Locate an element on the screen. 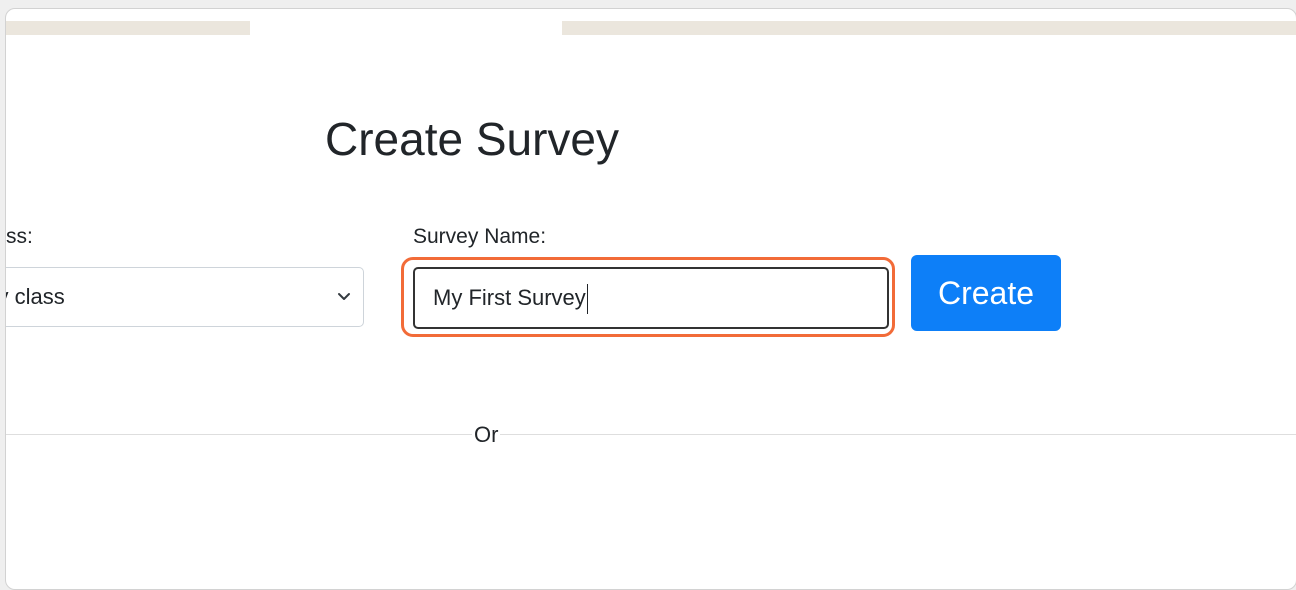 This screenshot has width=1296, height=590. create-button: Create is located at coordinates (986, 293).